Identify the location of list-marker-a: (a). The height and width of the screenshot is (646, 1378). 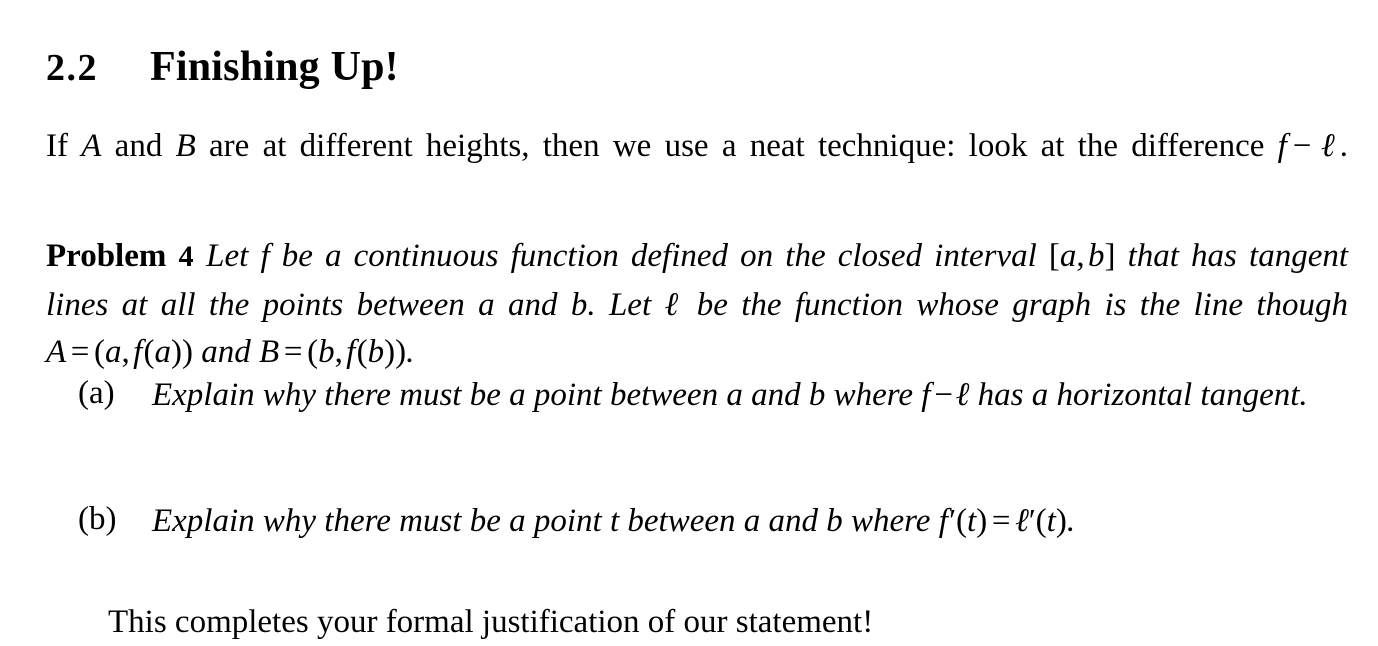
(96, 393).